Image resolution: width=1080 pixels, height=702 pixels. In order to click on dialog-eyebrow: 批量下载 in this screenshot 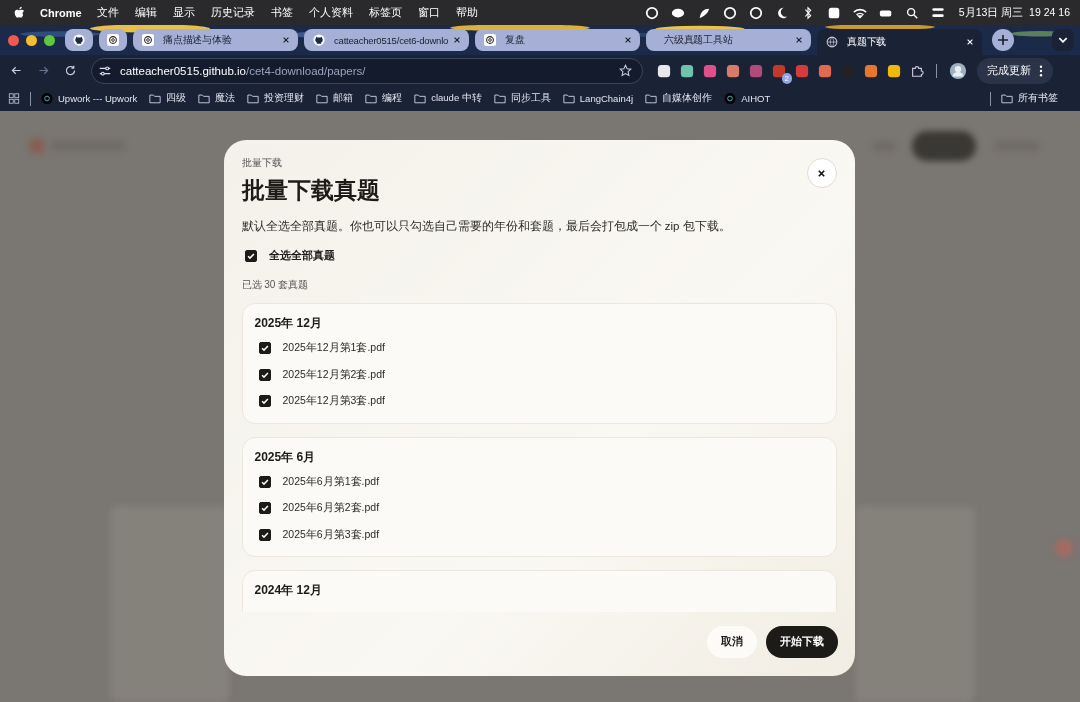, I will do `click(262, 163)`.